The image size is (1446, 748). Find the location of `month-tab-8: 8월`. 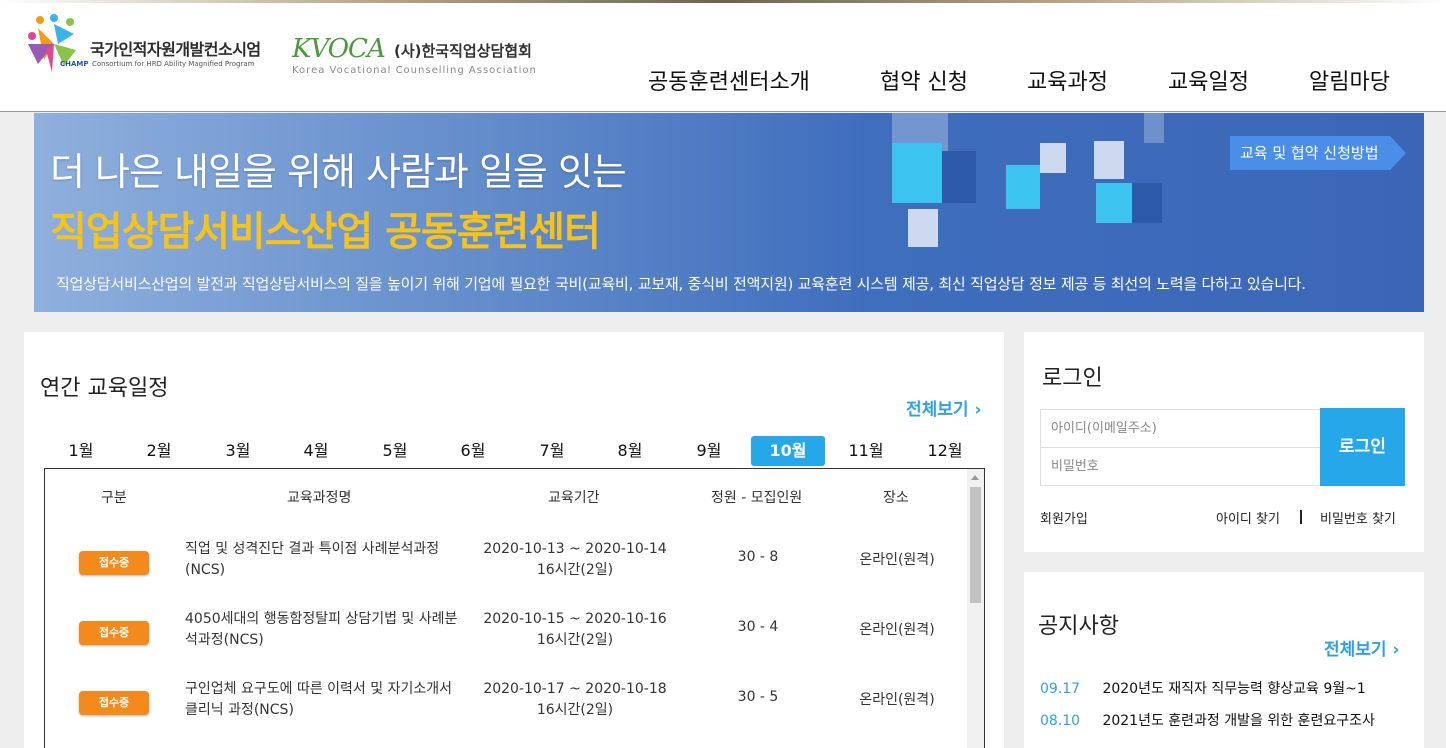

month-tab-8: 8월 is located at coordinates (630, 451).